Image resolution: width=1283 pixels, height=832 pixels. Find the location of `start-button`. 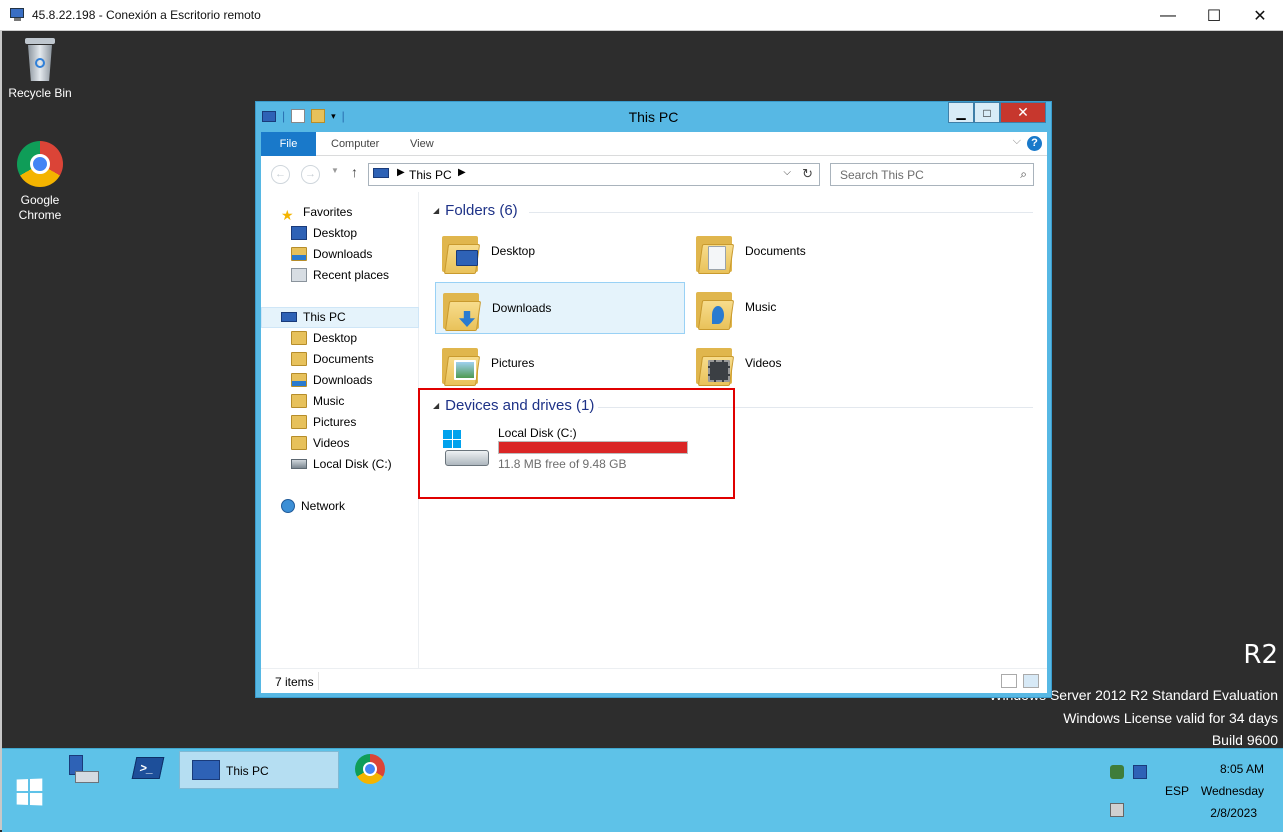

start-button is located at coordinates (29, 792).